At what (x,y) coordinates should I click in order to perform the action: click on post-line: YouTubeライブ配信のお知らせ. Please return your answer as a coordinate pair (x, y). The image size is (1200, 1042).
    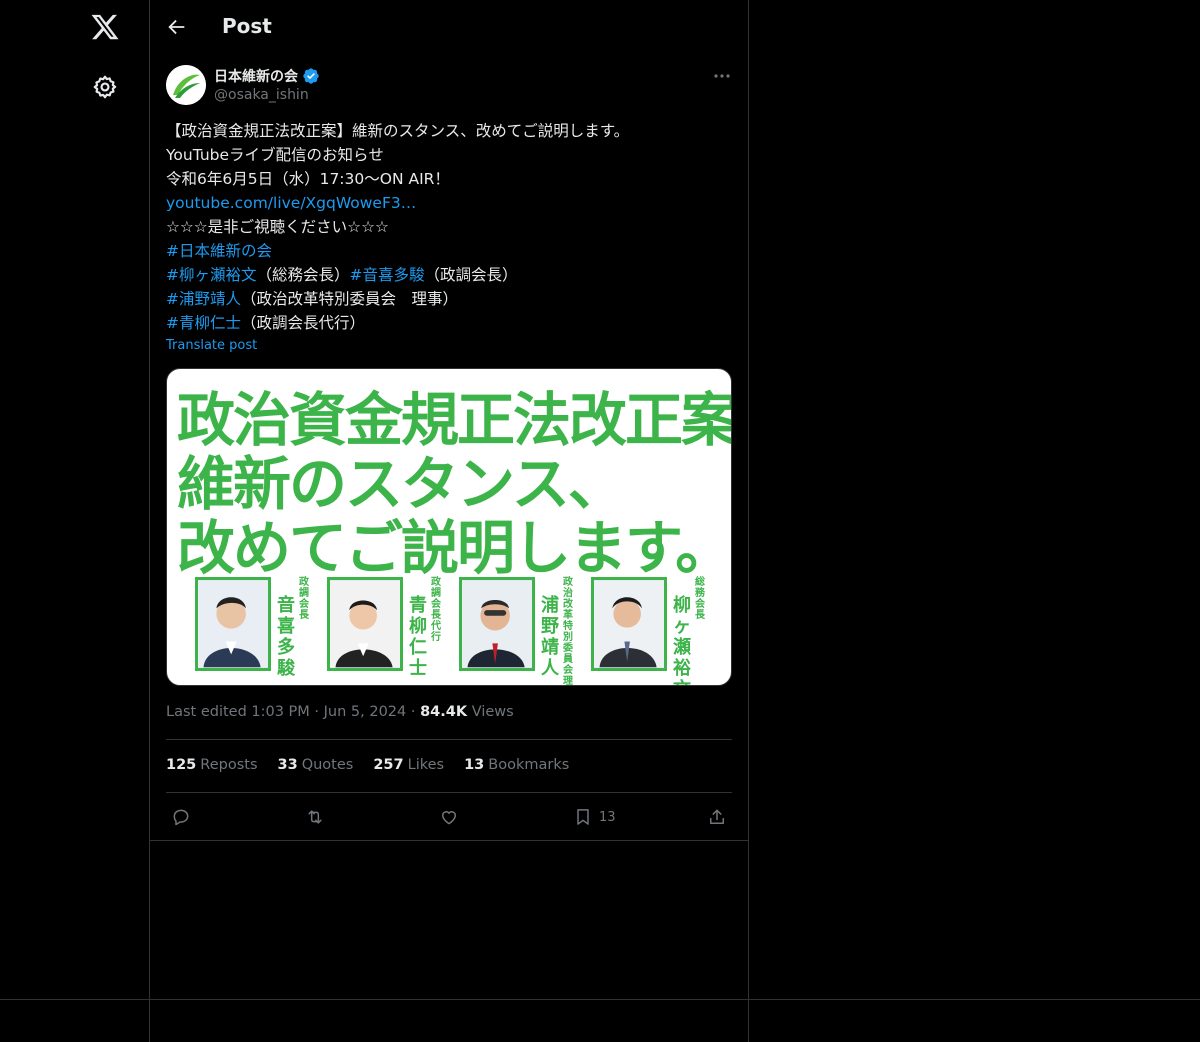
    Looking at the image, I should click on (275, 155).